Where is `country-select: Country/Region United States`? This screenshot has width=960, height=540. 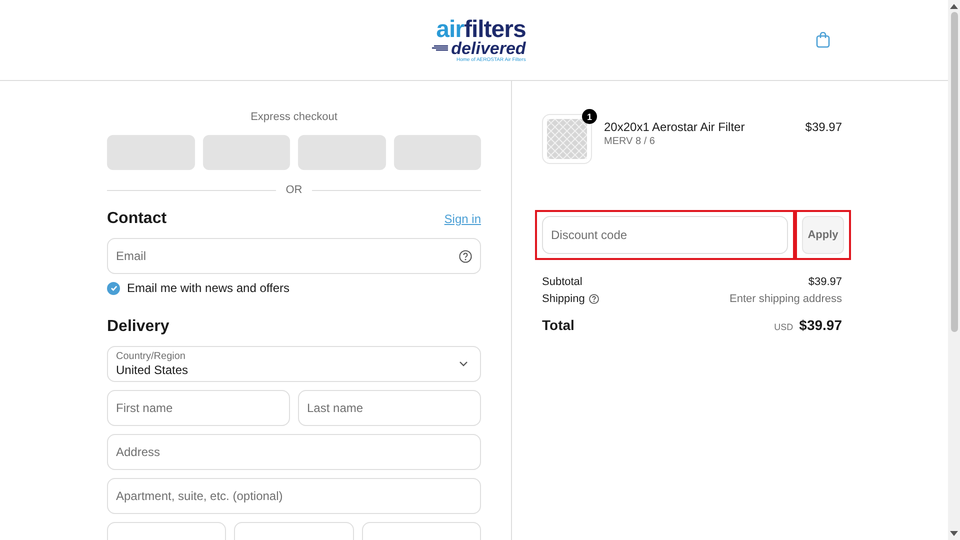
country-select: Country/Region United States is located at coordinates (294, 364).